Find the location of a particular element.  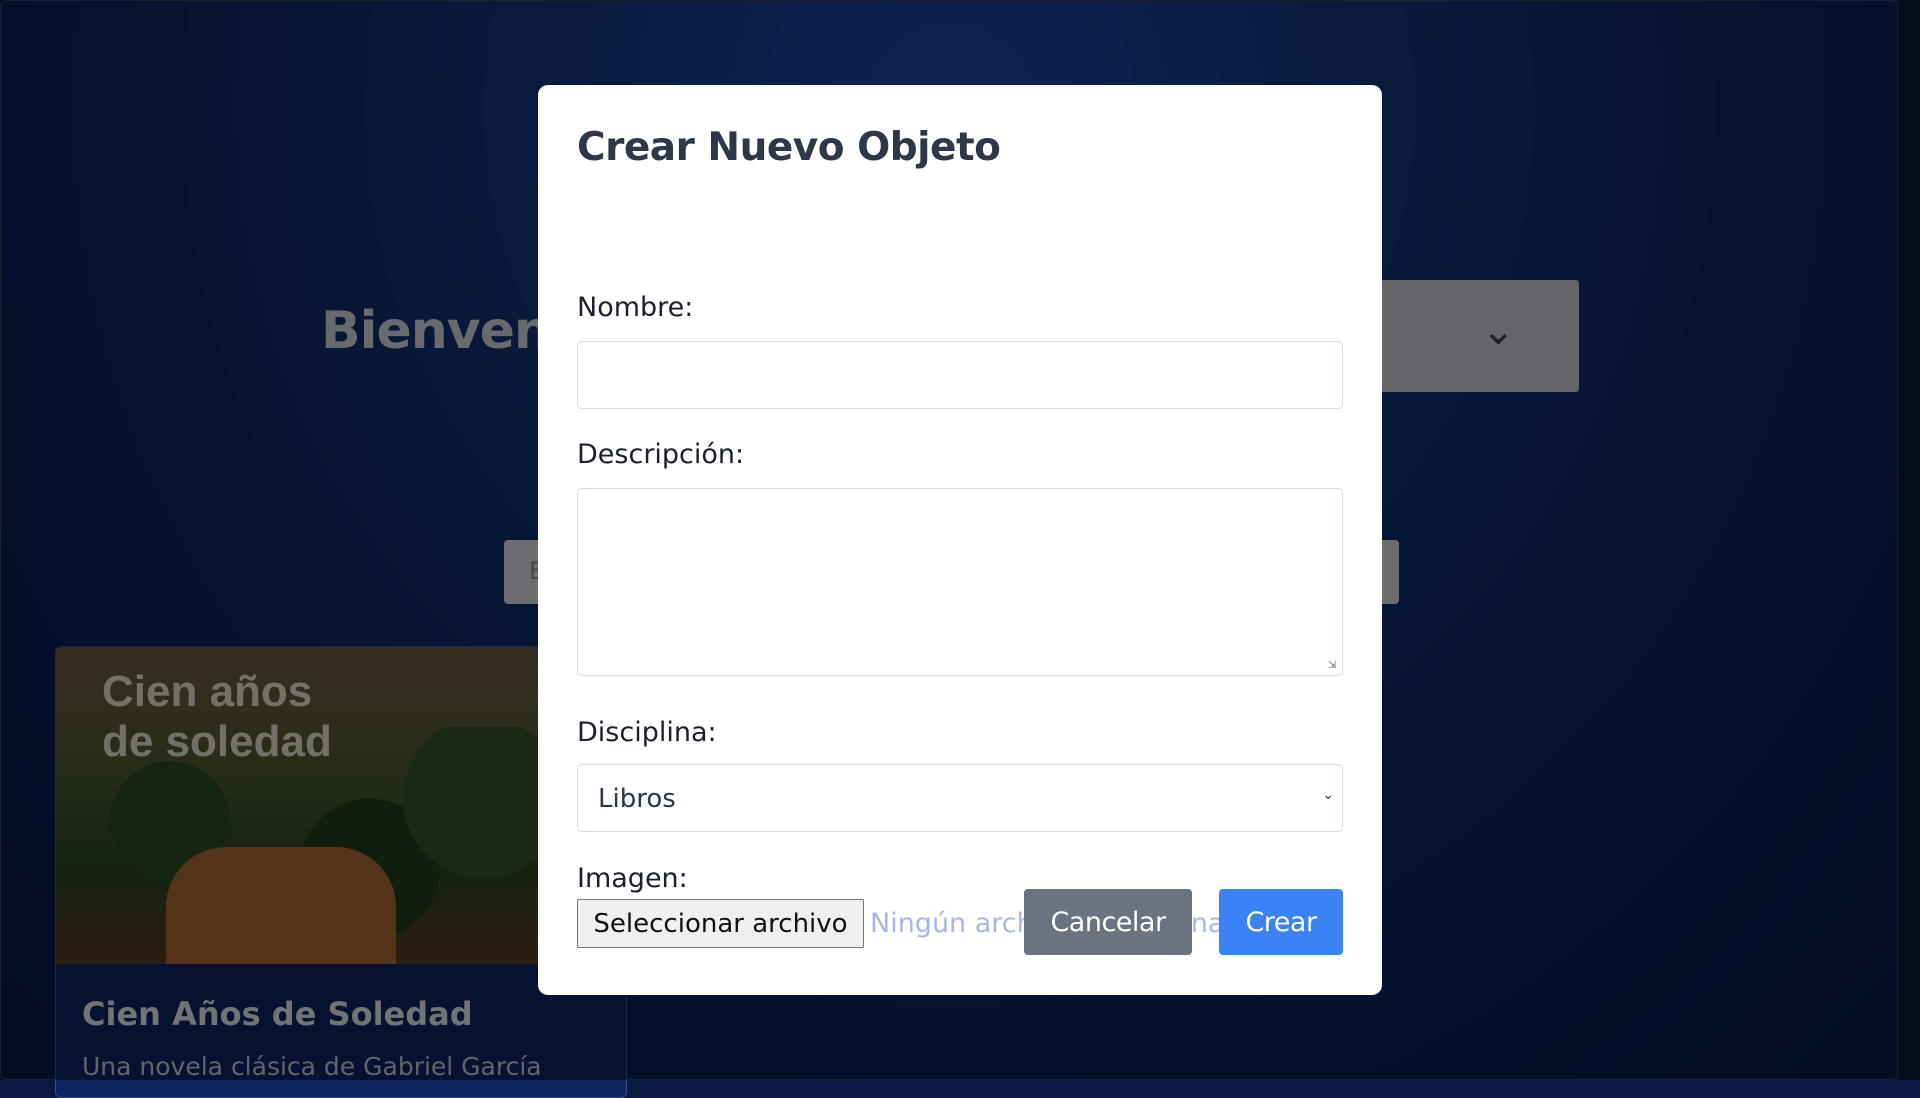

modal-title: Crear Nuevo Objeto is located at coordinates (789, 147).